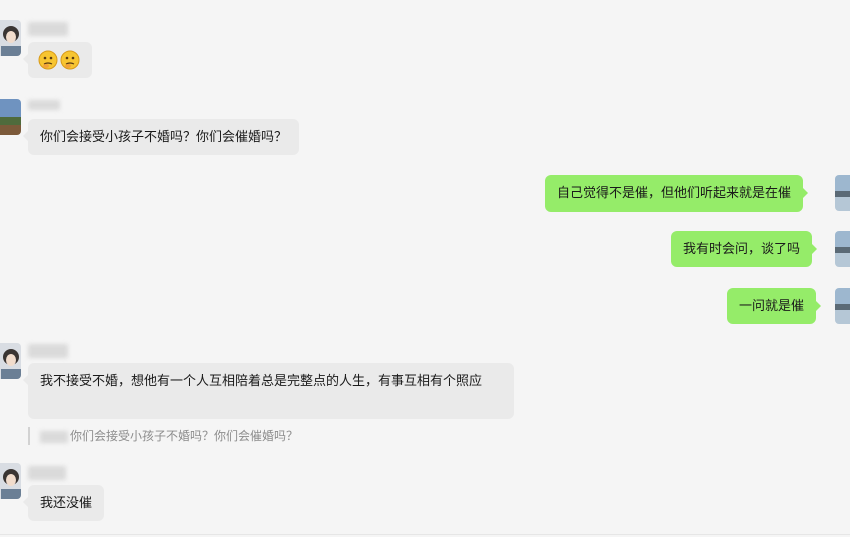 The image size is (850, 537). I want to click on message-bubble: 你们会接受小孩子不婚吗？你们会催婚吗？, so click(161, 137).